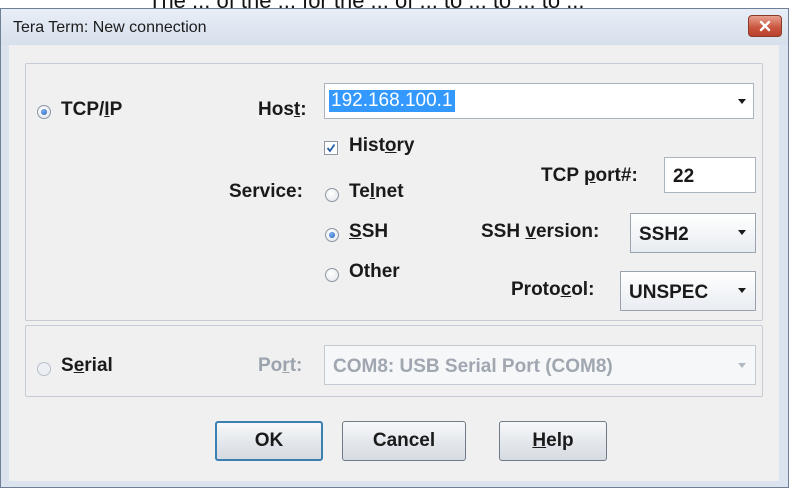 The width and height of the screenshot is (791, 490). Describe the element at coordinates (44, 369) in the screenshot. I see `serial-radio` at that location.